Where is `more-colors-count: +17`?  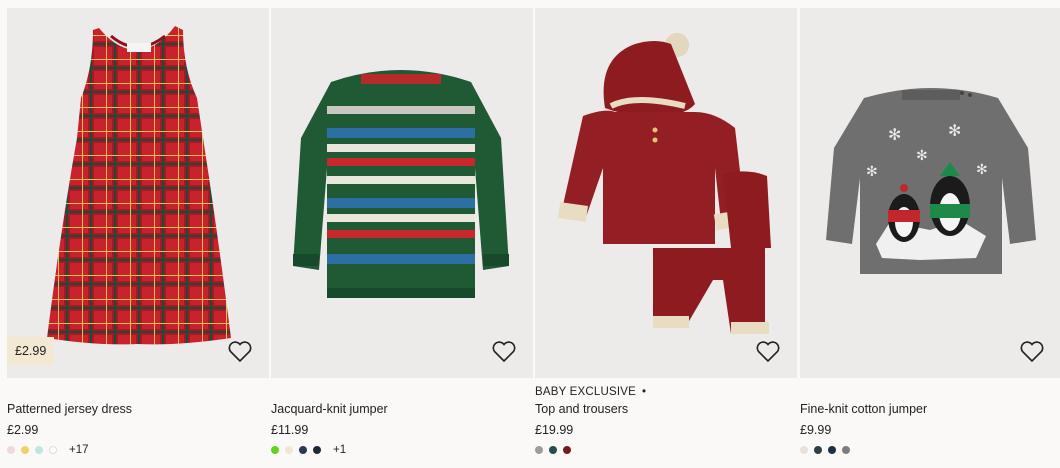 more-colors-count: +17 is located at coordinates (79, 450).